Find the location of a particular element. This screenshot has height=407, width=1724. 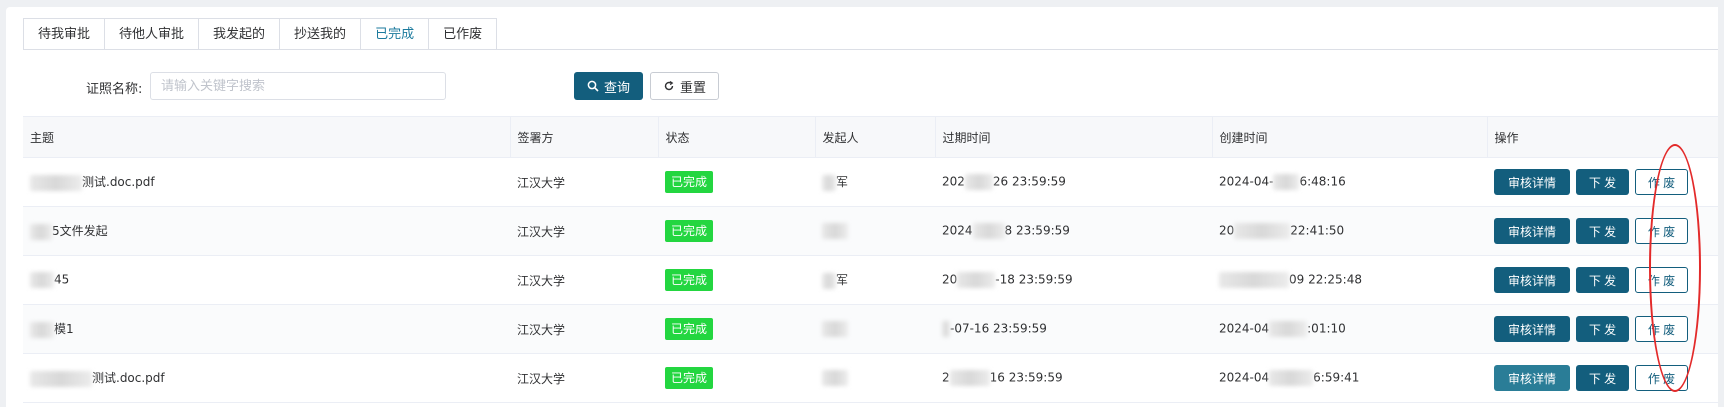

cell-created-time: 2024-04- 6:48:16 is located at coordinates (1349, 182).